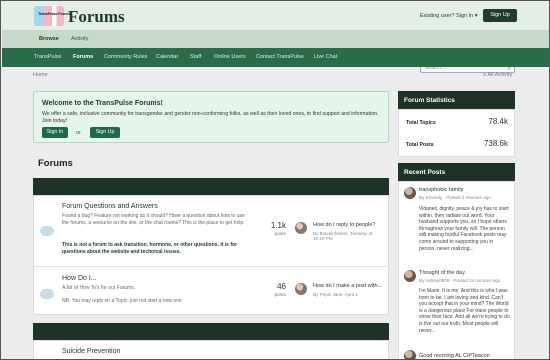 The image size is (550, 360). I want to click on subnav-item-contact: Contact TransPulse, so click(280, 57).